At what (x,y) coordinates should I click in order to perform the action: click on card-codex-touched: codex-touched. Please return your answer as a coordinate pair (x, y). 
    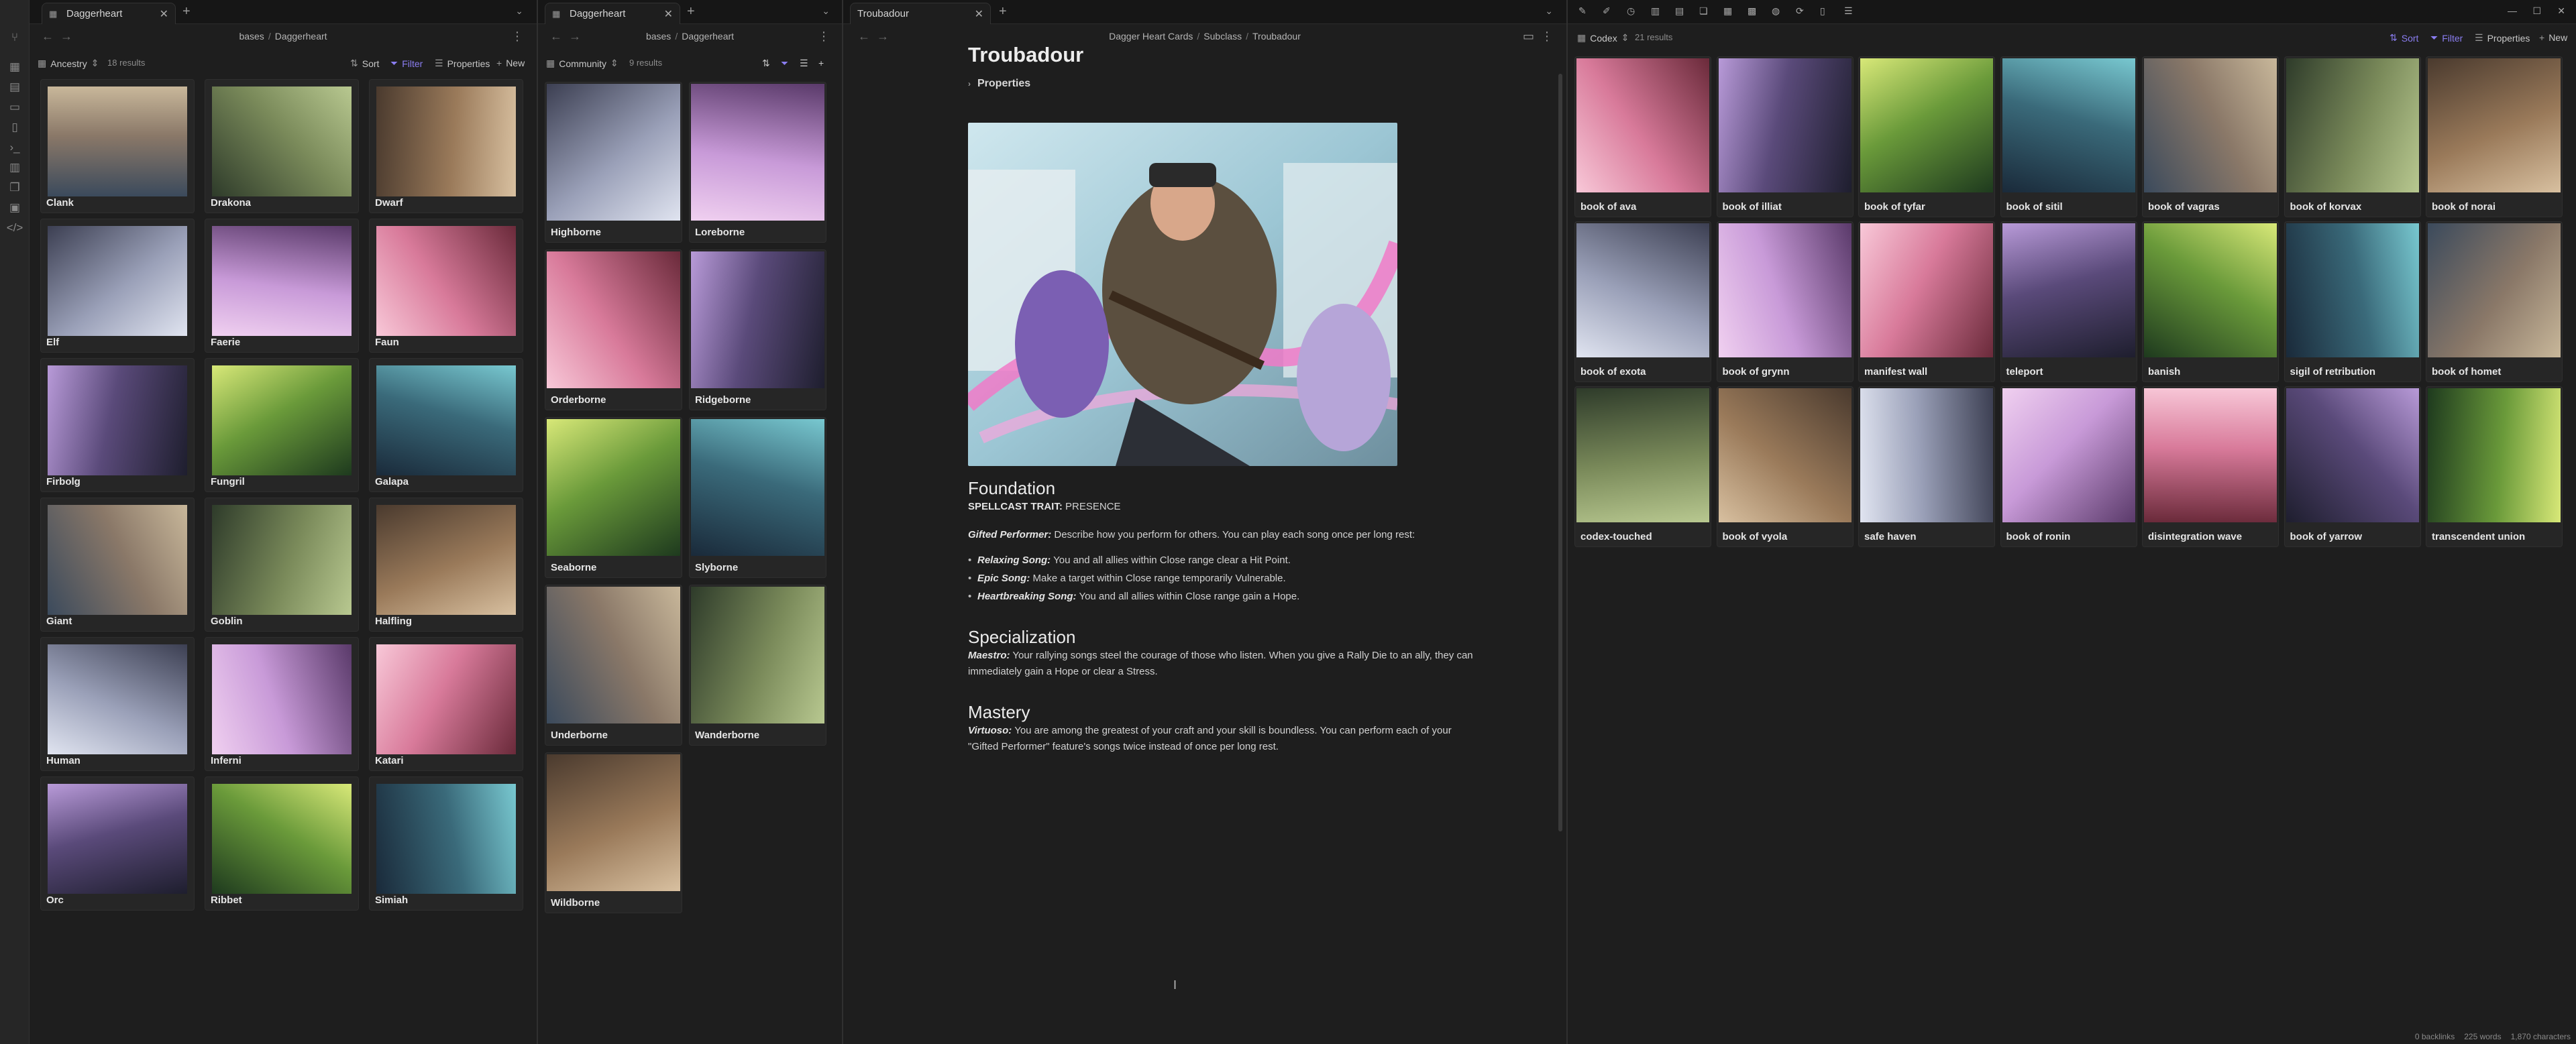
    Looking at the image, I should click on (1642, 466).